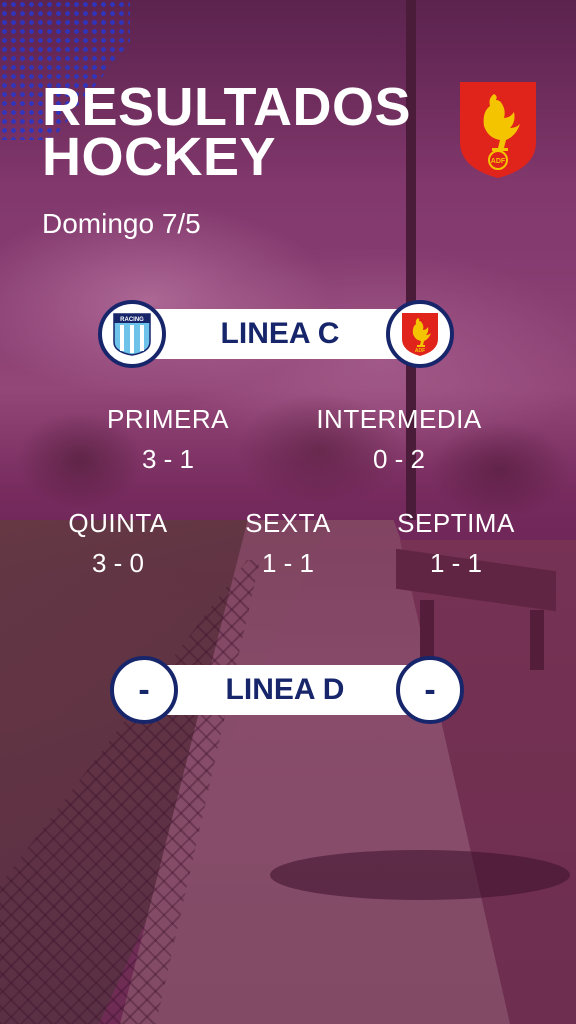  I want to click on category-label: QUINTA, so click(118, 523).